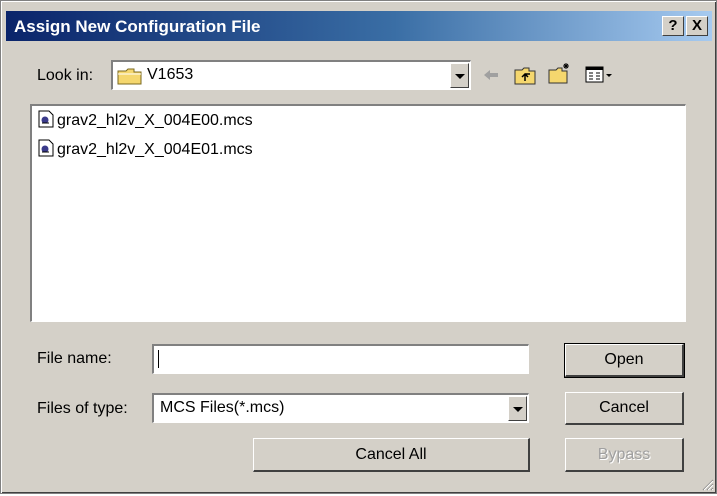  Describe the element at coordinates (158, 359) in the screenshot. I see `text-caret` at that location.